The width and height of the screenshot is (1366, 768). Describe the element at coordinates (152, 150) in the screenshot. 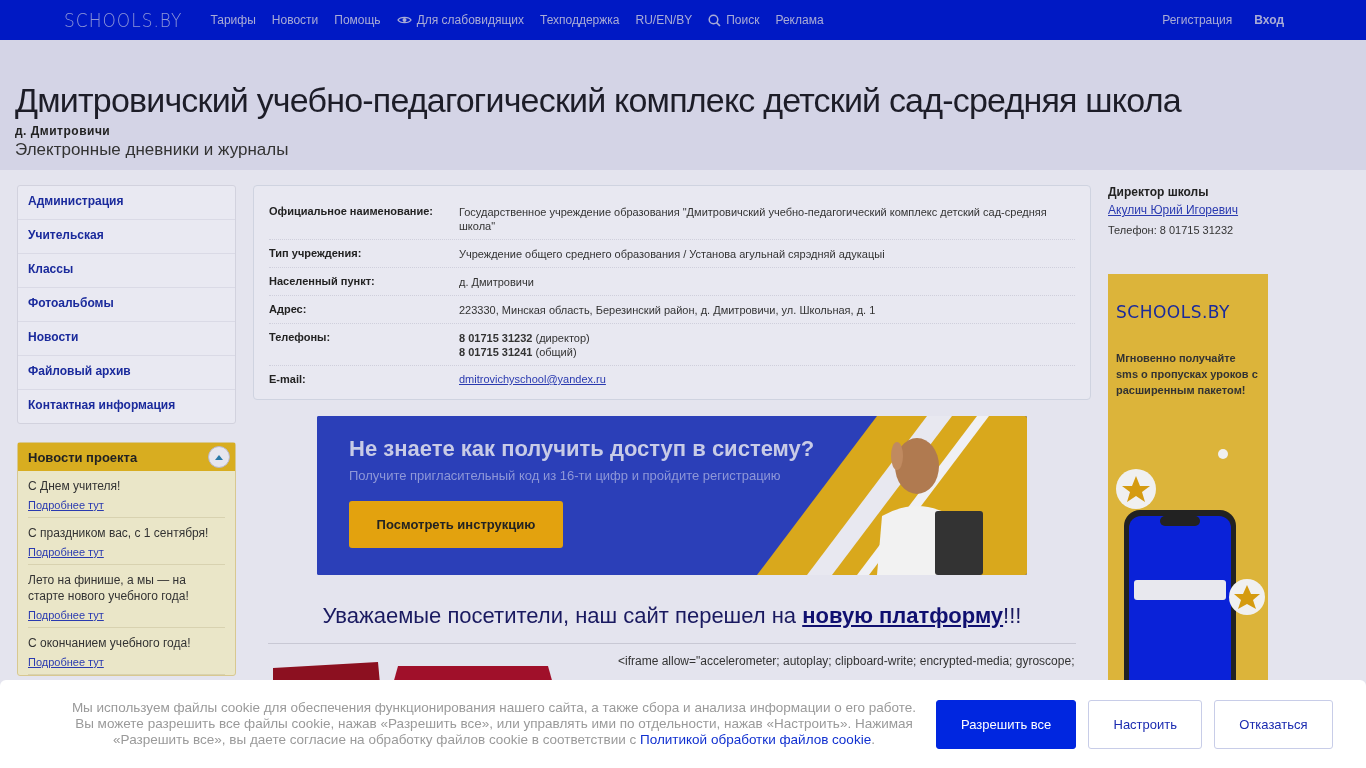

I see `site-subtitle: Электронные дневники и журналы` at that location.